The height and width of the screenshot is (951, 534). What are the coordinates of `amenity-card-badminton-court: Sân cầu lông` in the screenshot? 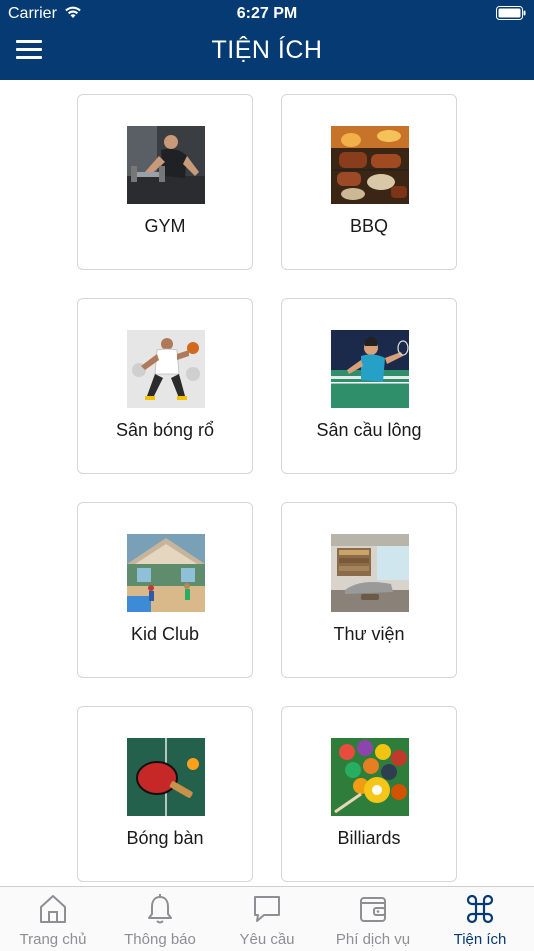 It's located at (369, 386).